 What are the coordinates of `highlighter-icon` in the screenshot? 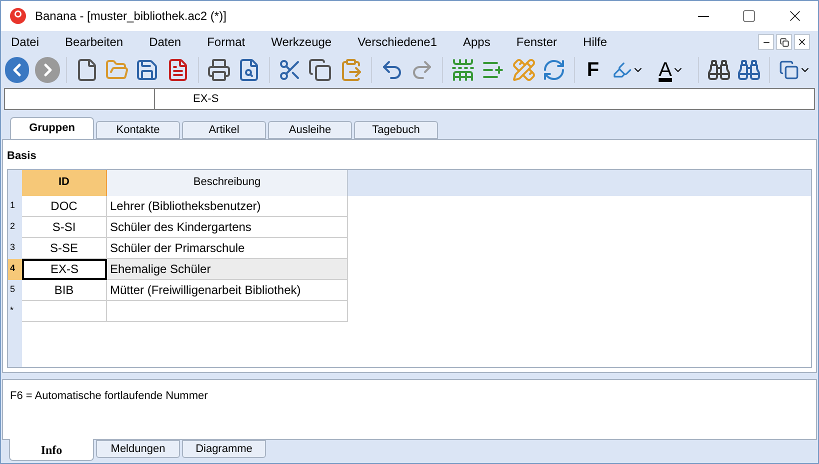 It's located at (622, 70).